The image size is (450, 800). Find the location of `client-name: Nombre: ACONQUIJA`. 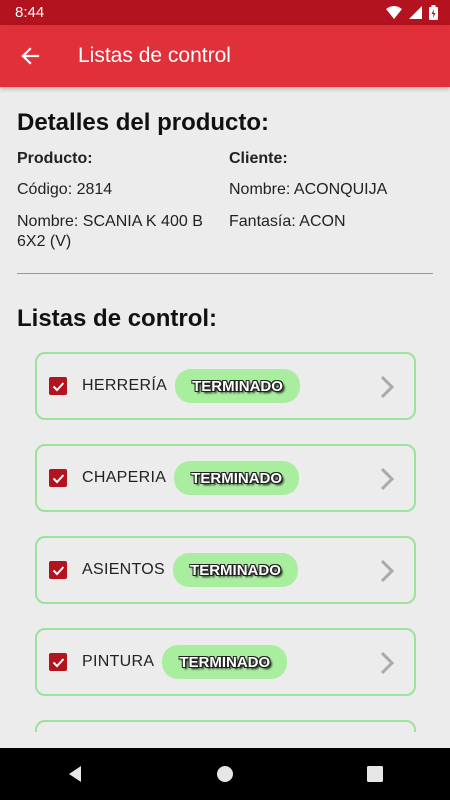

client-name: Nombre: ACONQUIJA is located at coordinates (308, 189).